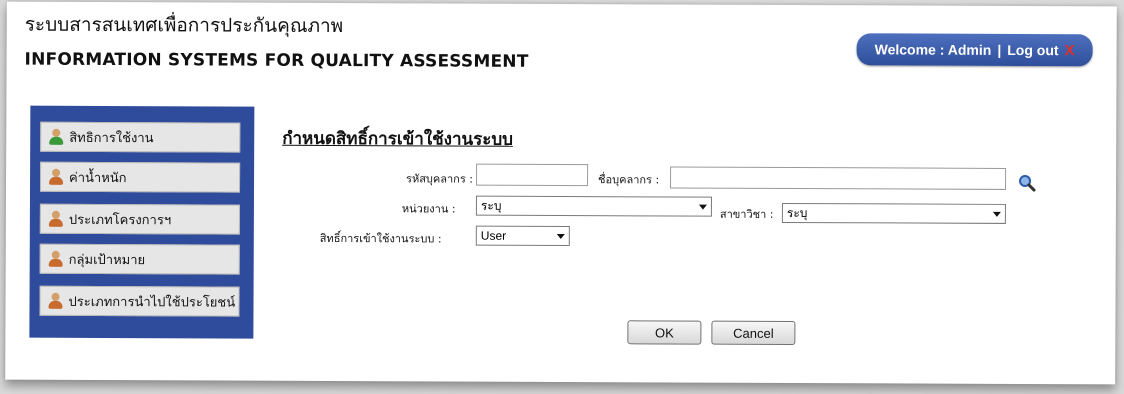 Image resolution: width=1124 pixels, height=394 pixels. I want to click on welcome-bar: Welcome : Admin | Log out X, so click(974, 50).